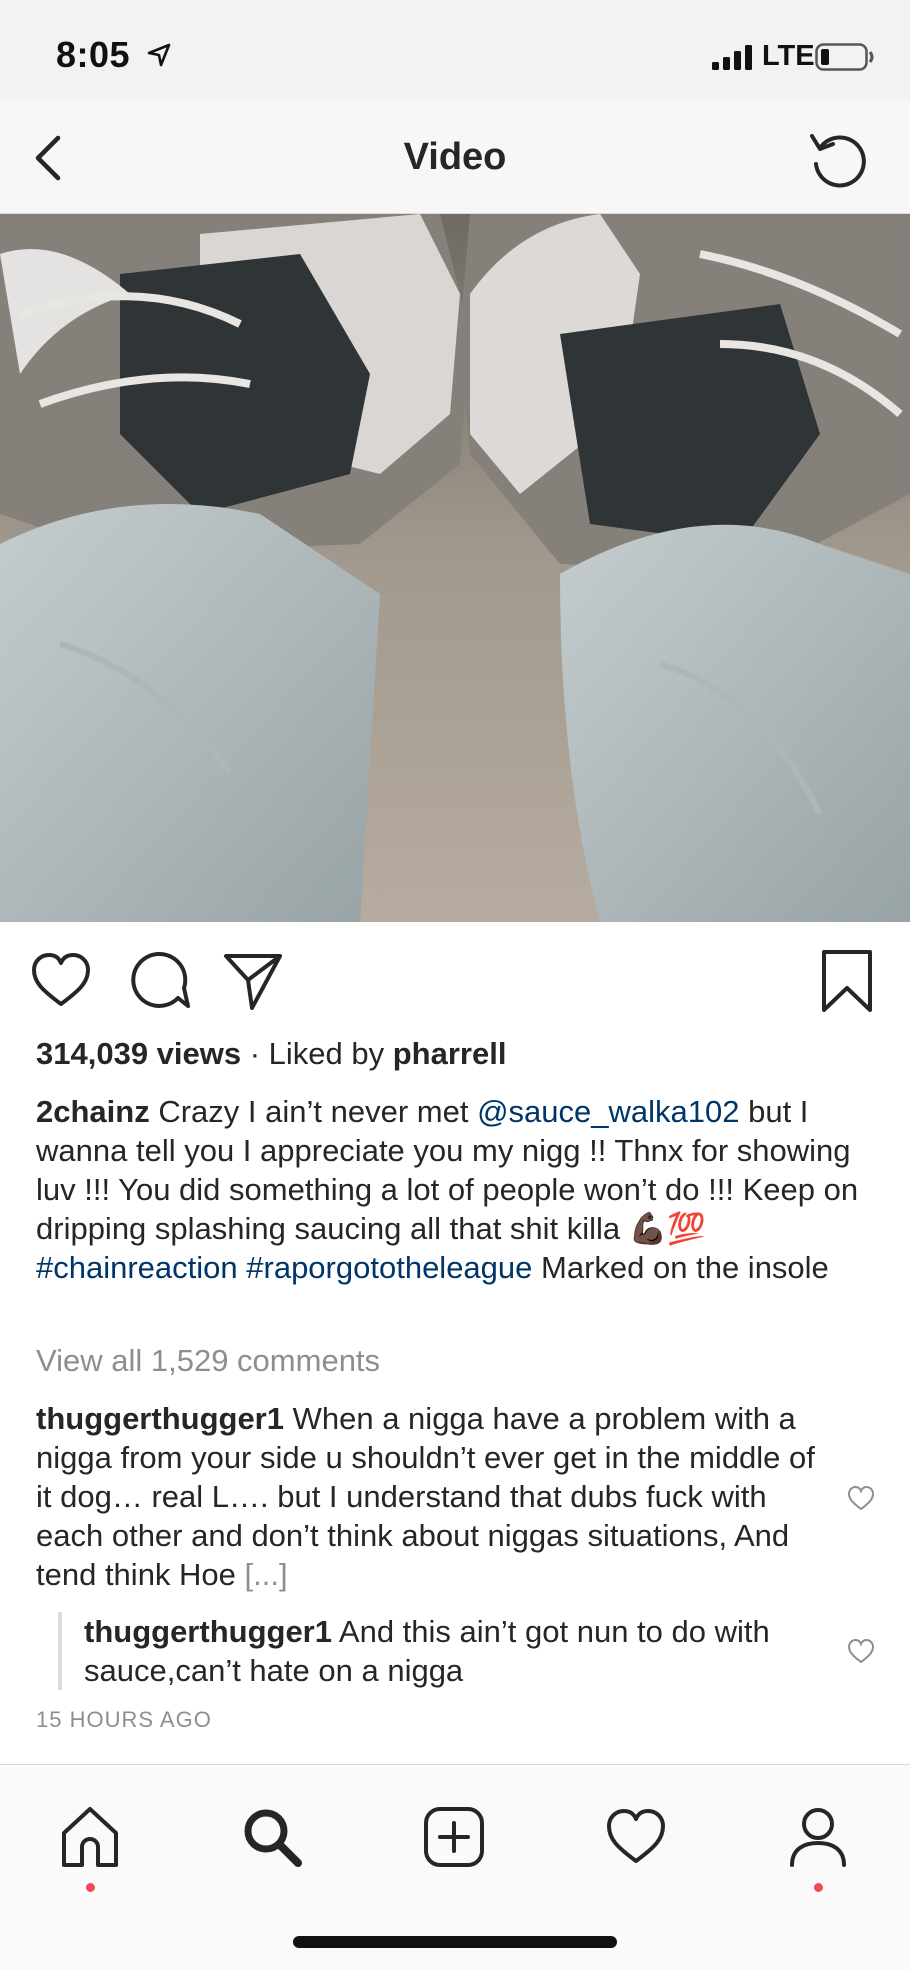 This screenshot has height=1970, width=910. What do you see at coordinates (253, 981) in the screenshot?
I see `share-icon` at bounding box center [253, 981].